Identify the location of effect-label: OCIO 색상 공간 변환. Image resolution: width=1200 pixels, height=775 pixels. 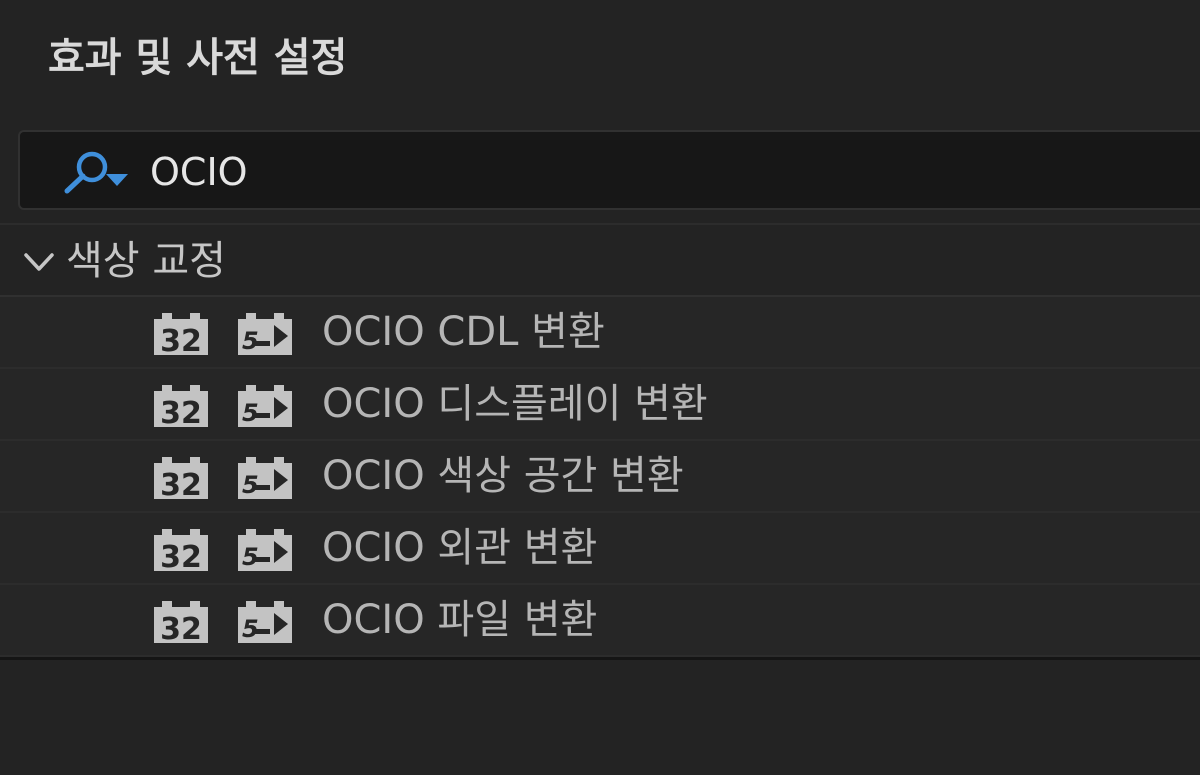
(503, 476).